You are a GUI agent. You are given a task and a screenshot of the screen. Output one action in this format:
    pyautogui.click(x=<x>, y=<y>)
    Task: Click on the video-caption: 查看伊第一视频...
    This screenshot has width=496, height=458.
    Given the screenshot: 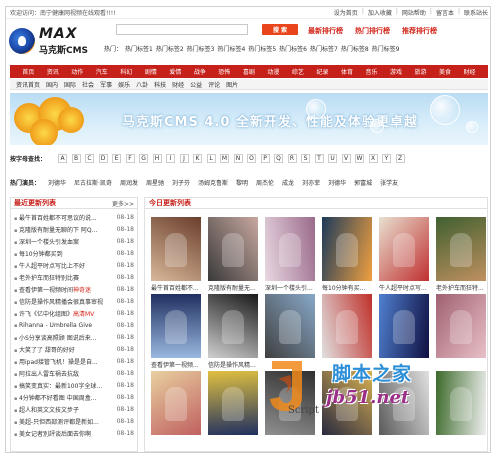 What is the action you would take?
    pyautogui.click(x=178, y=364)
    